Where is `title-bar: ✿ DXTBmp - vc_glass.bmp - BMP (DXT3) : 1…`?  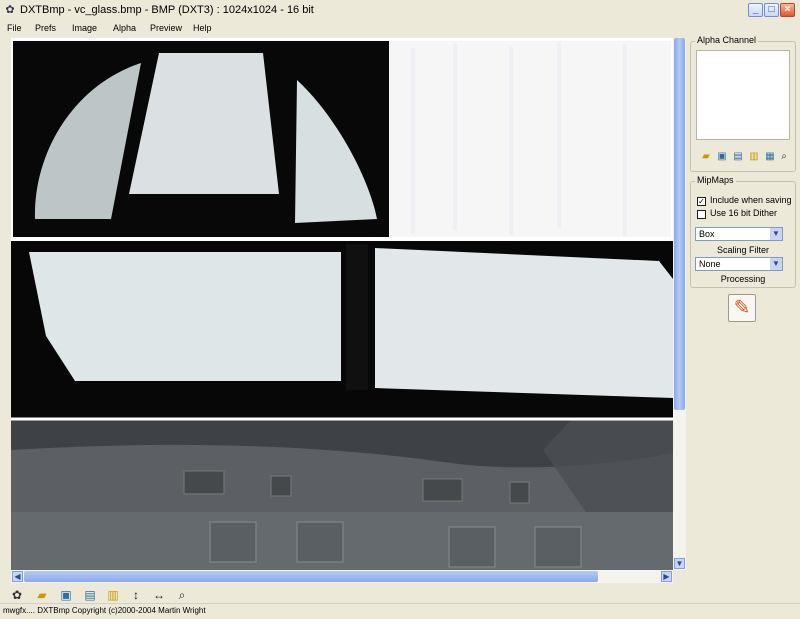
title-bar: ✿ DXTBmp - vc_glass.bmp - BMP (DXT3) : 1… is located at coordinates (400, 11).